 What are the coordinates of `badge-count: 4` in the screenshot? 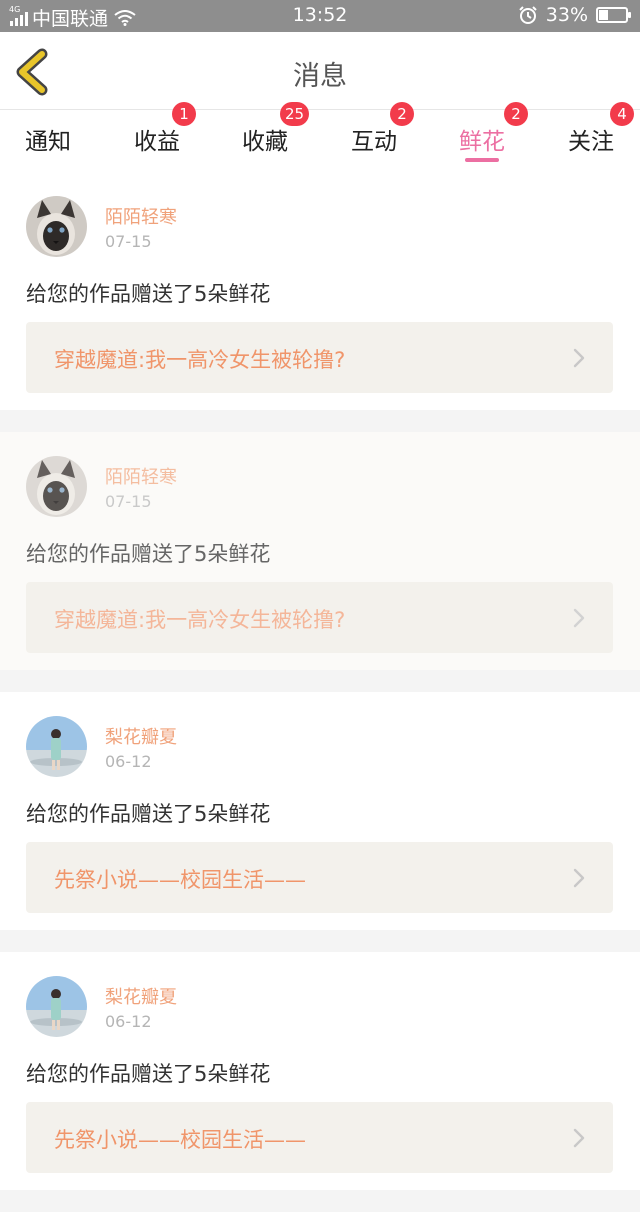 It's located at (622, 114).